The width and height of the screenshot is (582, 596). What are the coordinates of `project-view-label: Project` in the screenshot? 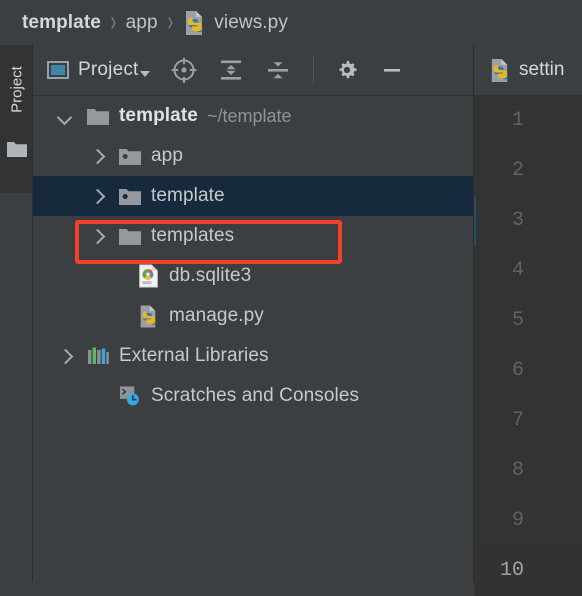 It's located at (108, 69).